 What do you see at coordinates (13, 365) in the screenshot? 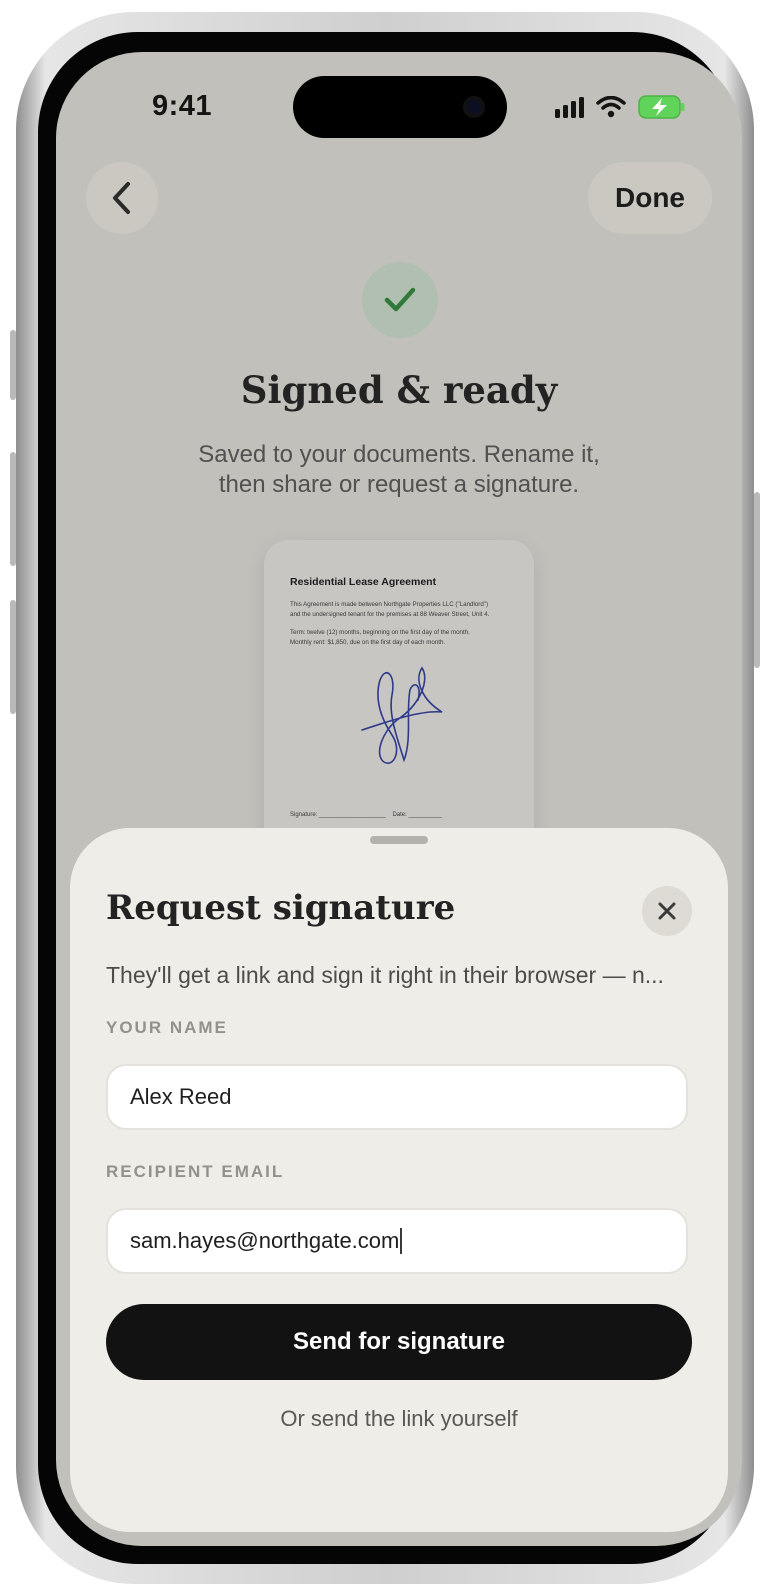
I see `action-button` at bounding box center [13, 365].